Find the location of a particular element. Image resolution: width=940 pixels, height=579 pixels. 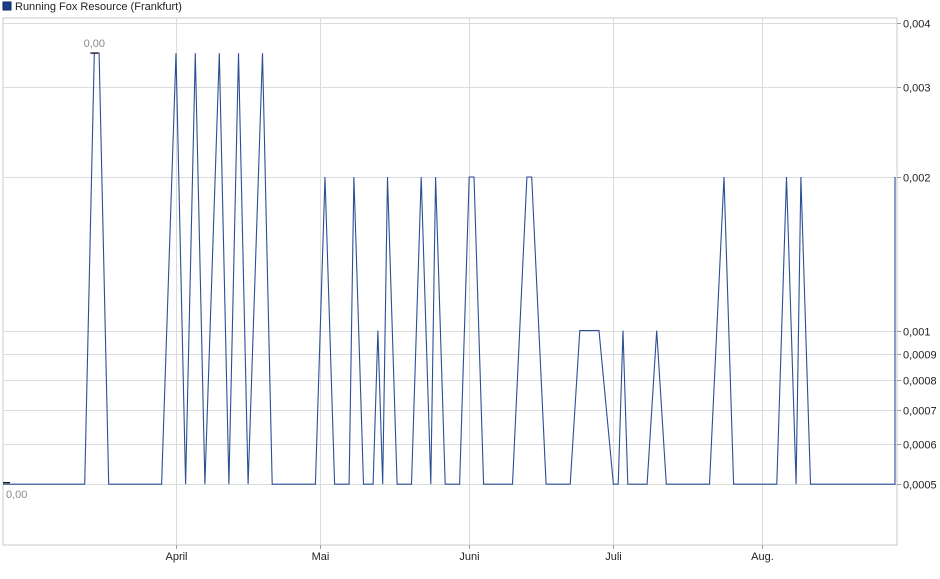

y-tick-label: 0,0009 is located at coordinates (920, 356).